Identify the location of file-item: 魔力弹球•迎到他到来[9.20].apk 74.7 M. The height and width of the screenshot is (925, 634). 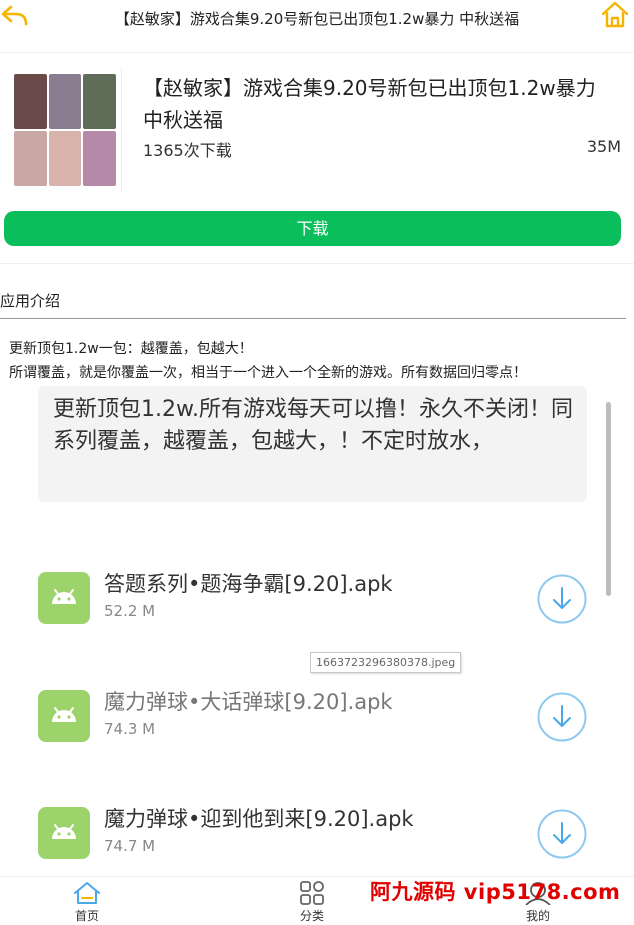
(317, 833).